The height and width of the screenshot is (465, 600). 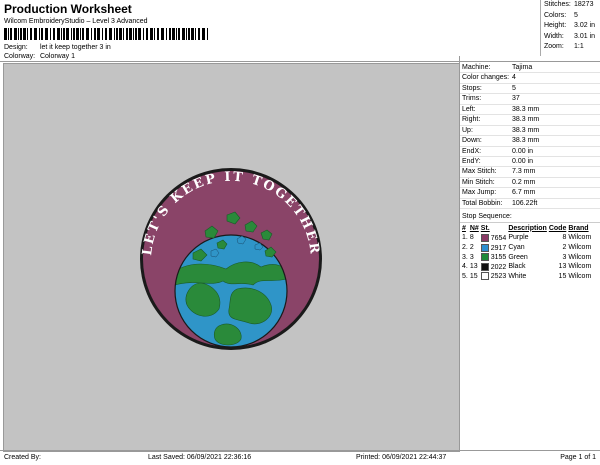 What do you see at coordinates (554, 36) in the screenshot?
I see `stat-label: Width:` at bounding box center [554, 36].